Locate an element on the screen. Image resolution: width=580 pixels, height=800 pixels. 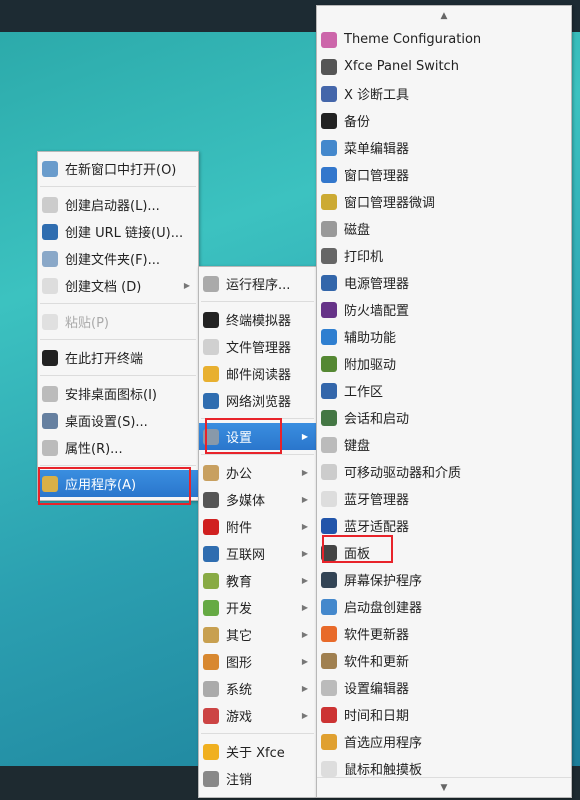
menu-item: 附加驱动 is located at coordinates (444, 363).